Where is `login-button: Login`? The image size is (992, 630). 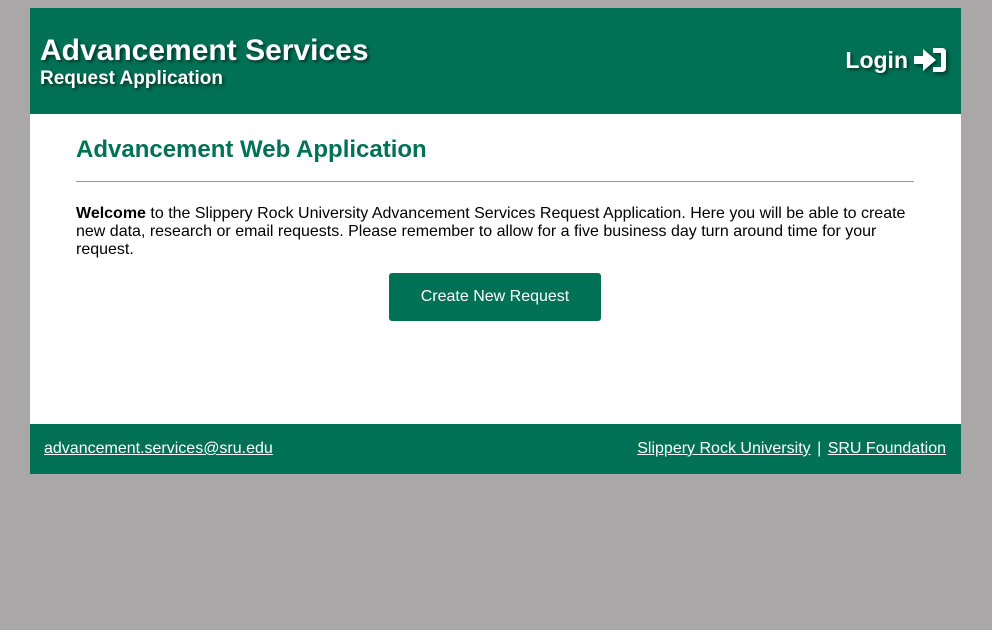 login-button: Login is located at coordinates (896, 60).